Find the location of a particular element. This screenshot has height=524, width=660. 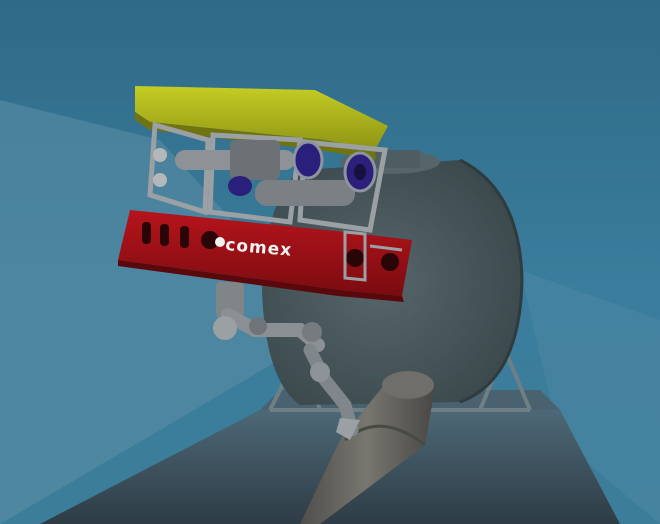

rov-brand-logo-icon is located at coordinates (220, 242).